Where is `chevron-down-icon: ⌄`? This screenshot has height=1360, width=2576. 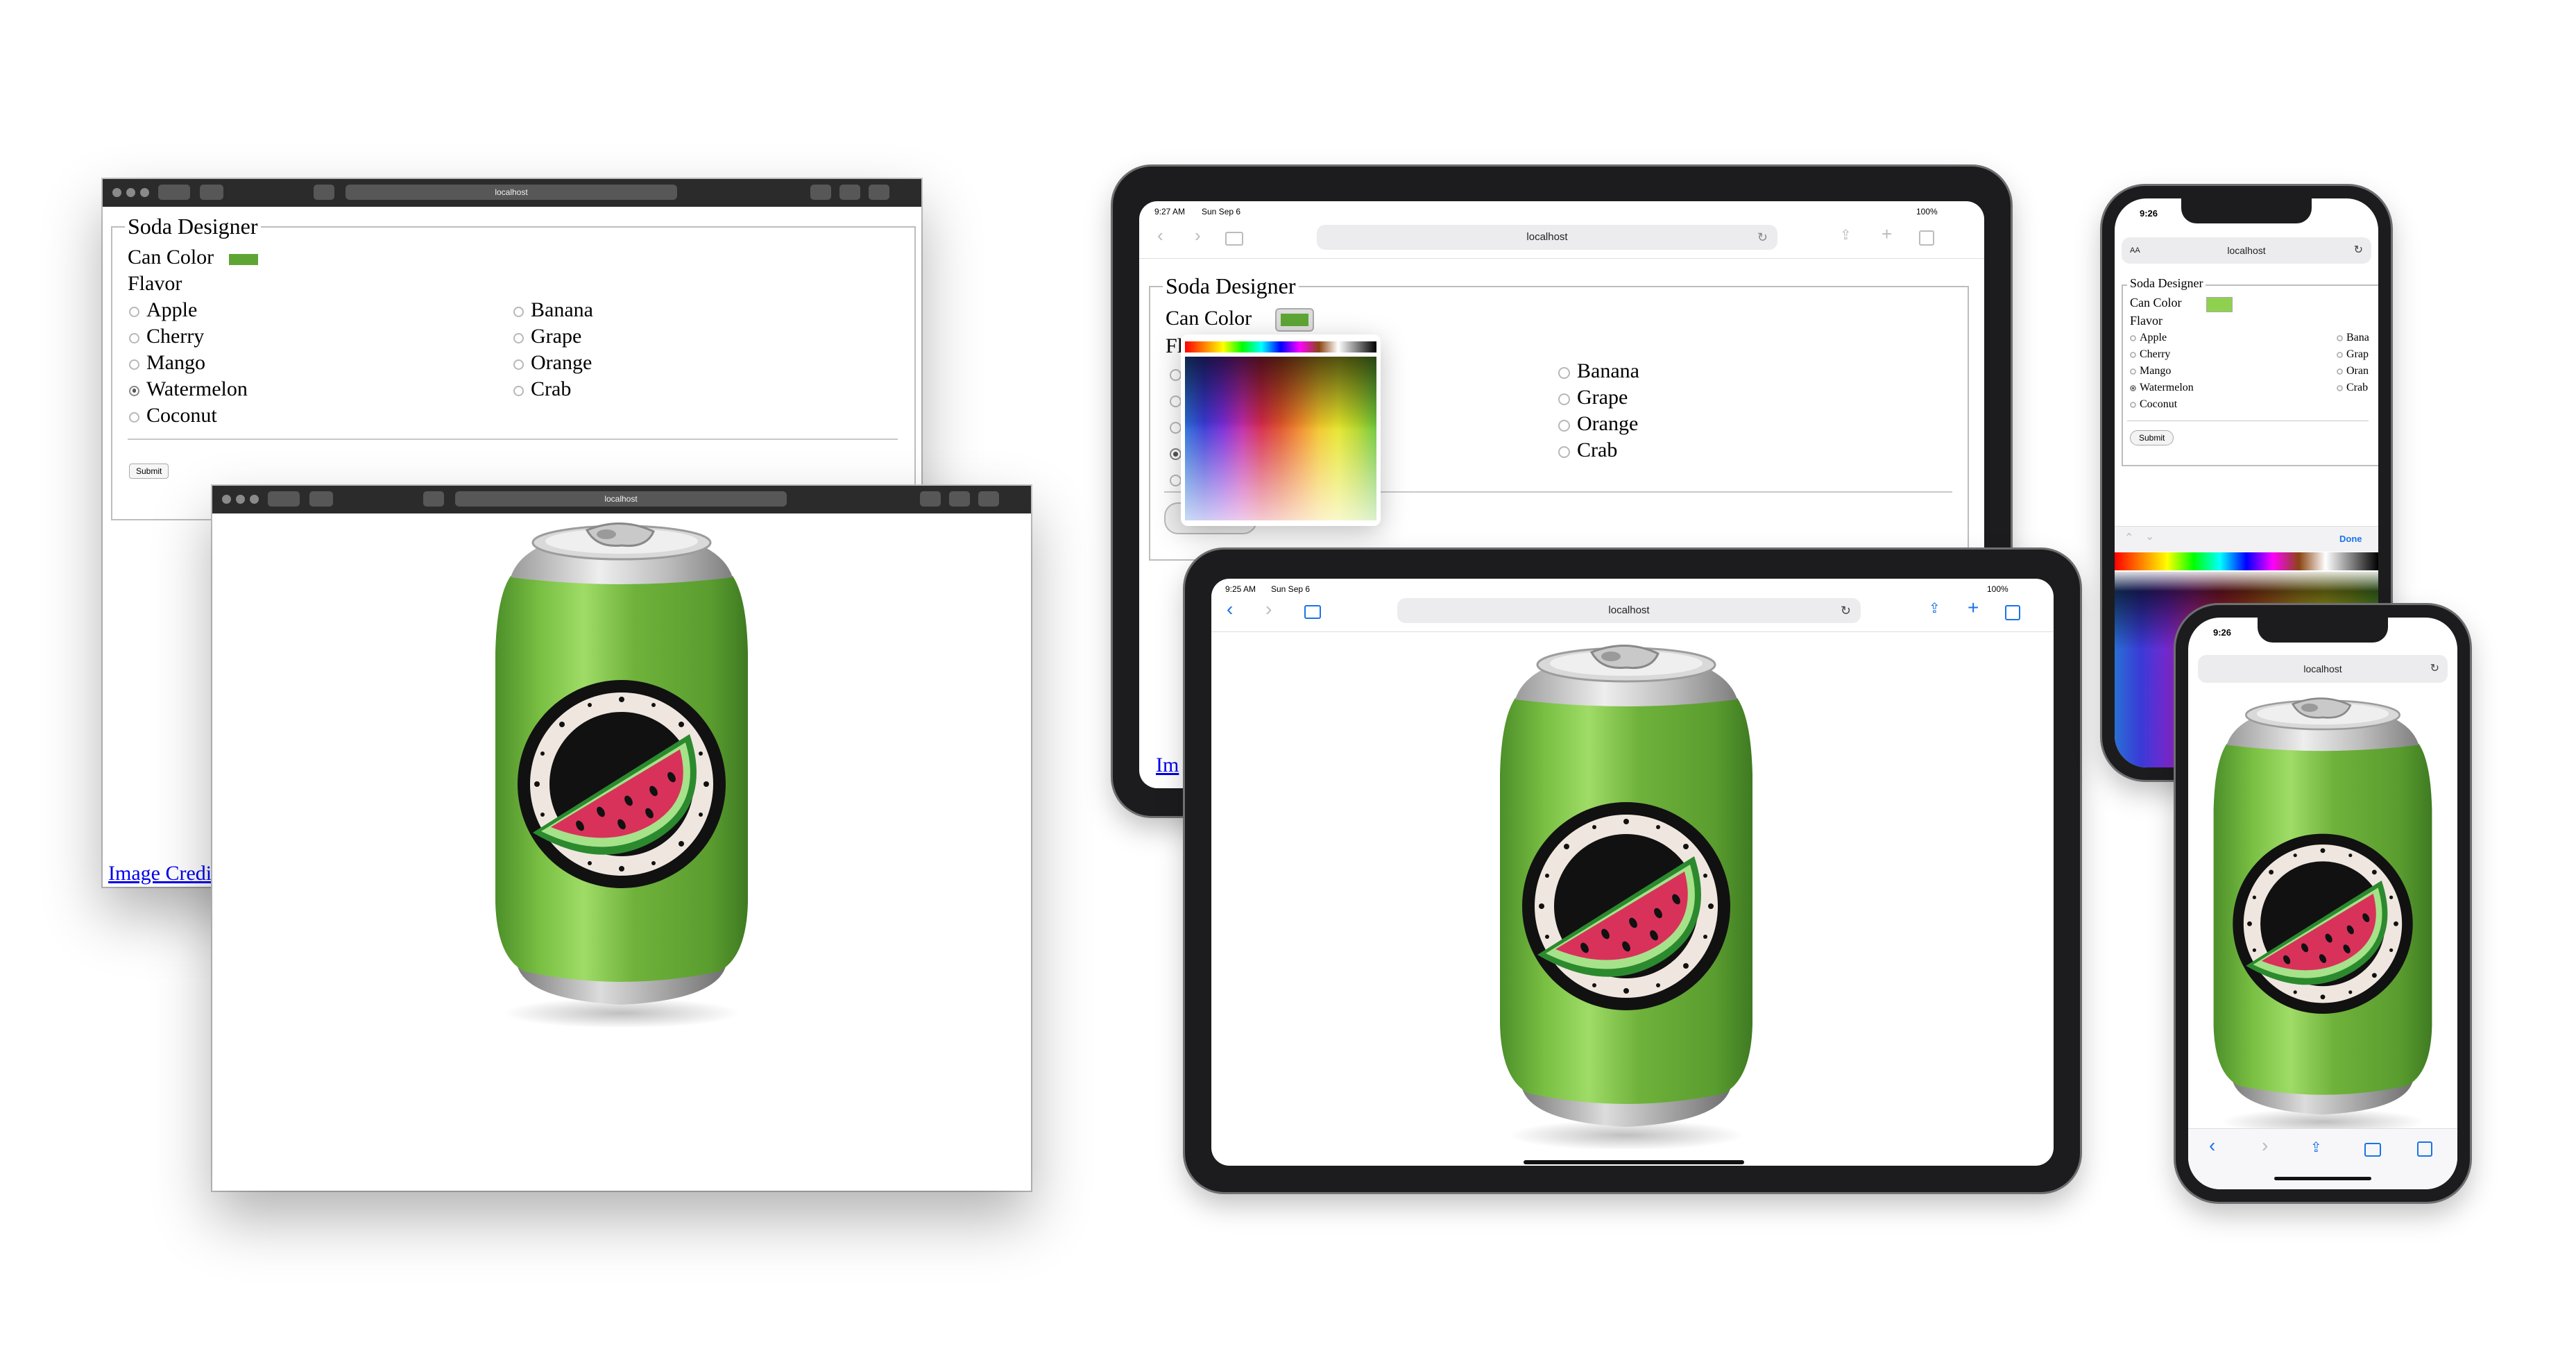
chevron-down-icon: ⌄ is located at coordinates (2149, 536).